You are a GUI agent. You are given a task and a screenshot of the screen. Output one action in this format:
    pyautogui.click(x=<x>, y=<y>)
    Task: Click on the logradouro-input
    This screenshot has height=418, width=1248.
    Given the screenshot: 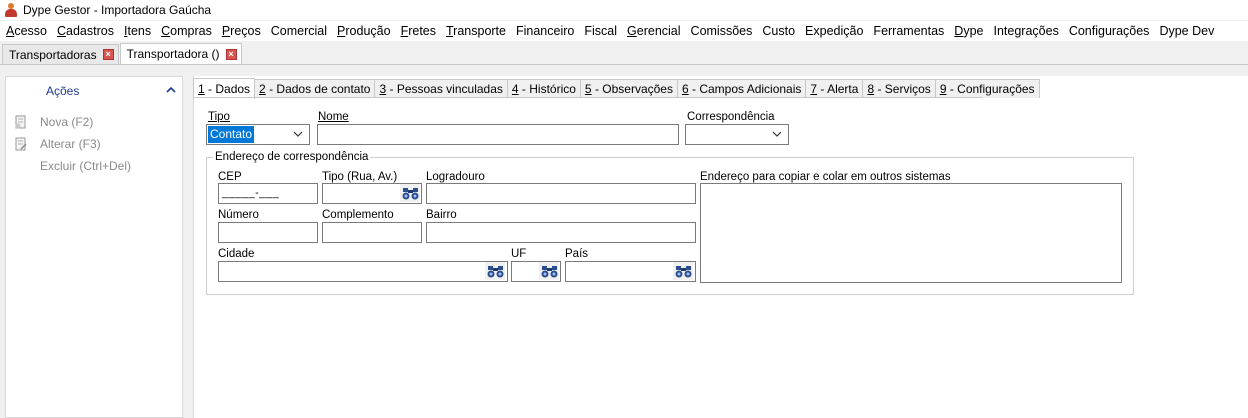 What is the action you would take?
    pyautogui.click(x=561, y=193)
    